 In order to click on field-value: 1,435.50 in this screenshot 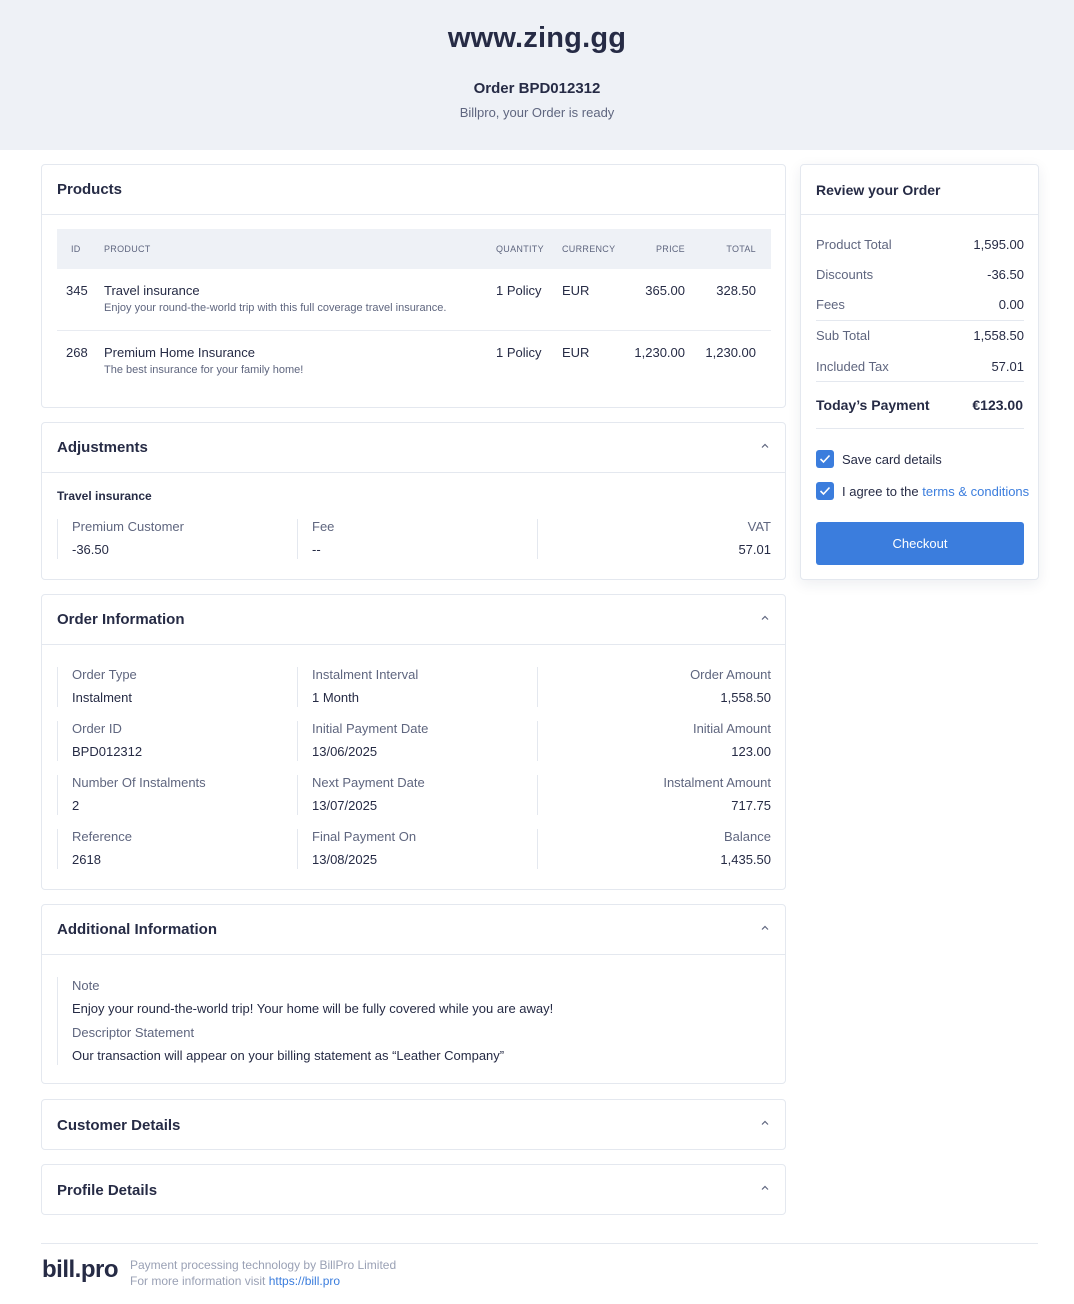, I will do `click(745, 859)`.